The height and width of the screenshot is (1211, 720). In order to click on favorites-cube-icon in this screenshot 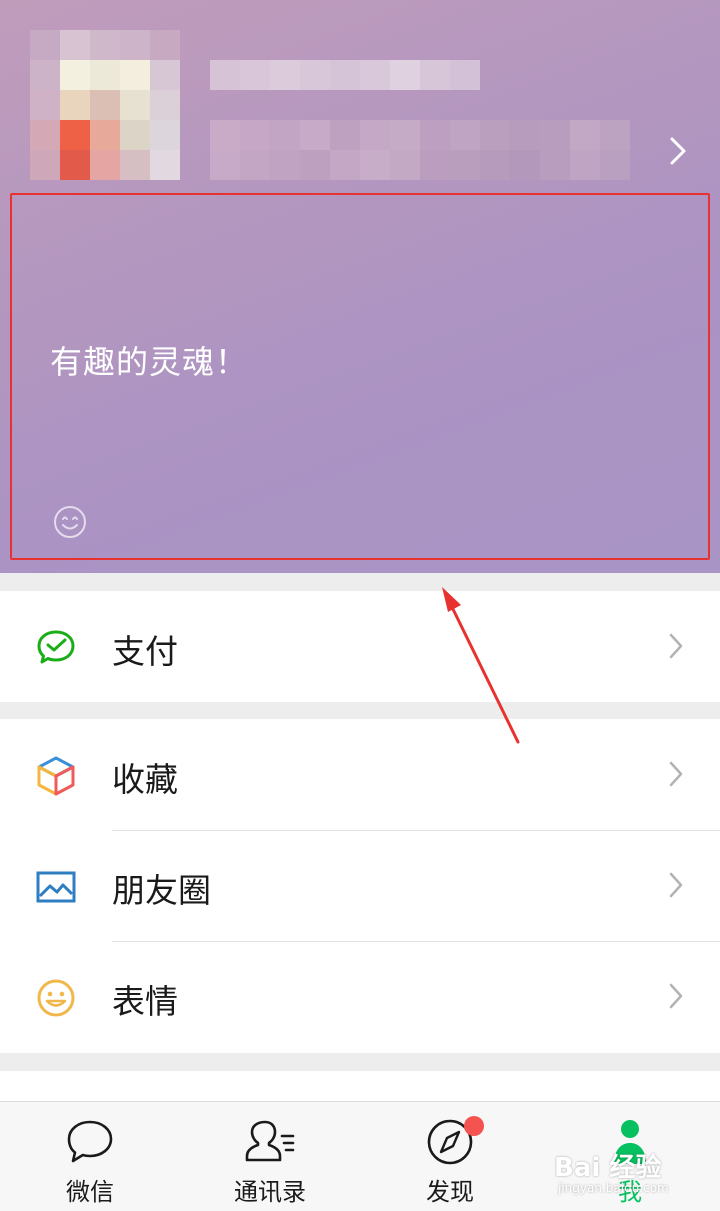, I will do `click(56, 776)`.